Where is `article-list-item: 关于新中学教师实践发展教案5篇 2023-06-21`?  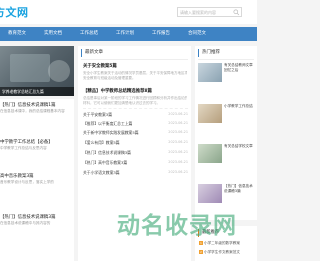 article-list-item: 关于新中学教师实践发展教案5篇 2023-06-21 is located at coordinates (135, 133).